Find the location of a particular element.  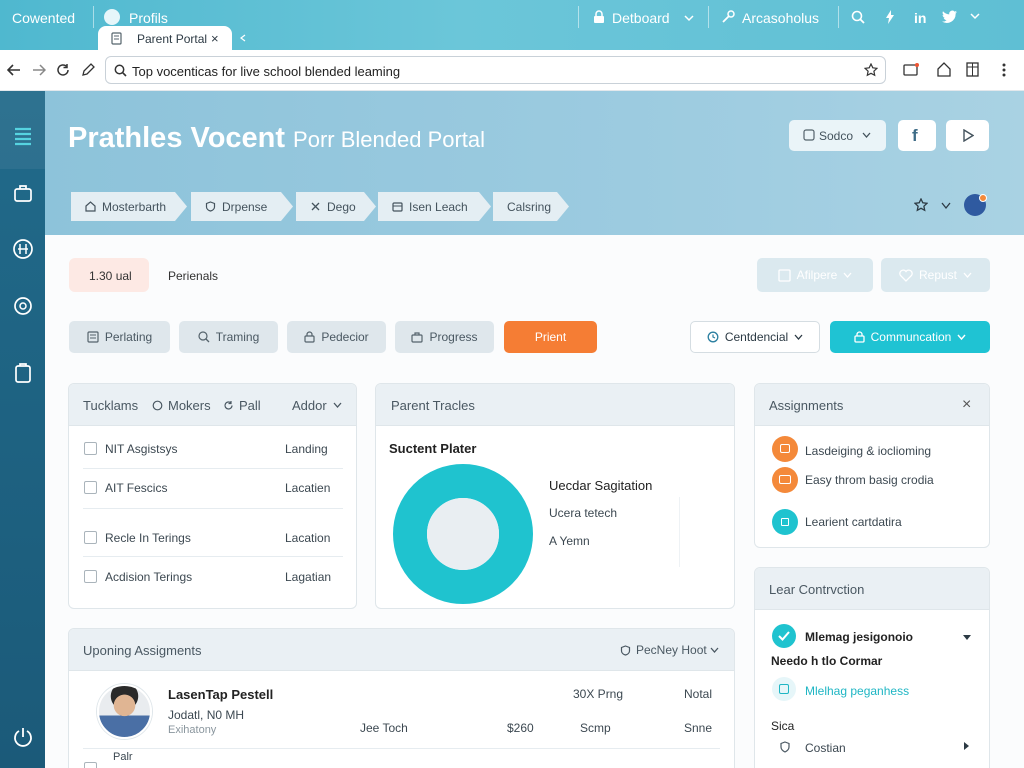

lightning-icon is located at coordinates (890, 17).